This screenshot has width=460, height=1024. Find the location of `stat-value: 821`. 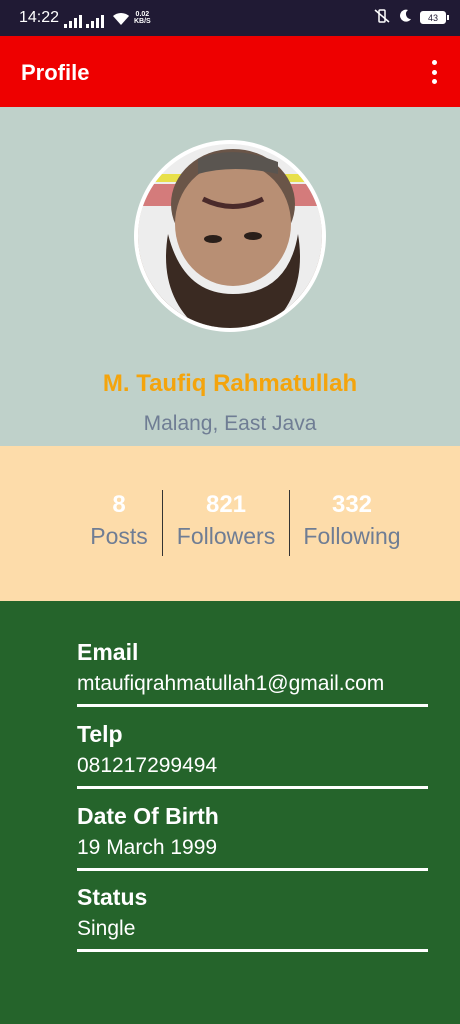

stat-value: 821 is located at coordinates (226, 504).